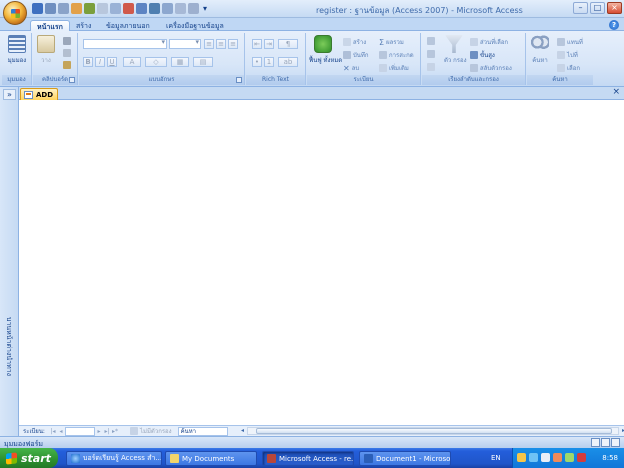 This screenshot has height=468, width=624. Describe the element at coordinates (29, 458) in the screenshot. I see `start-button: start` at that location.